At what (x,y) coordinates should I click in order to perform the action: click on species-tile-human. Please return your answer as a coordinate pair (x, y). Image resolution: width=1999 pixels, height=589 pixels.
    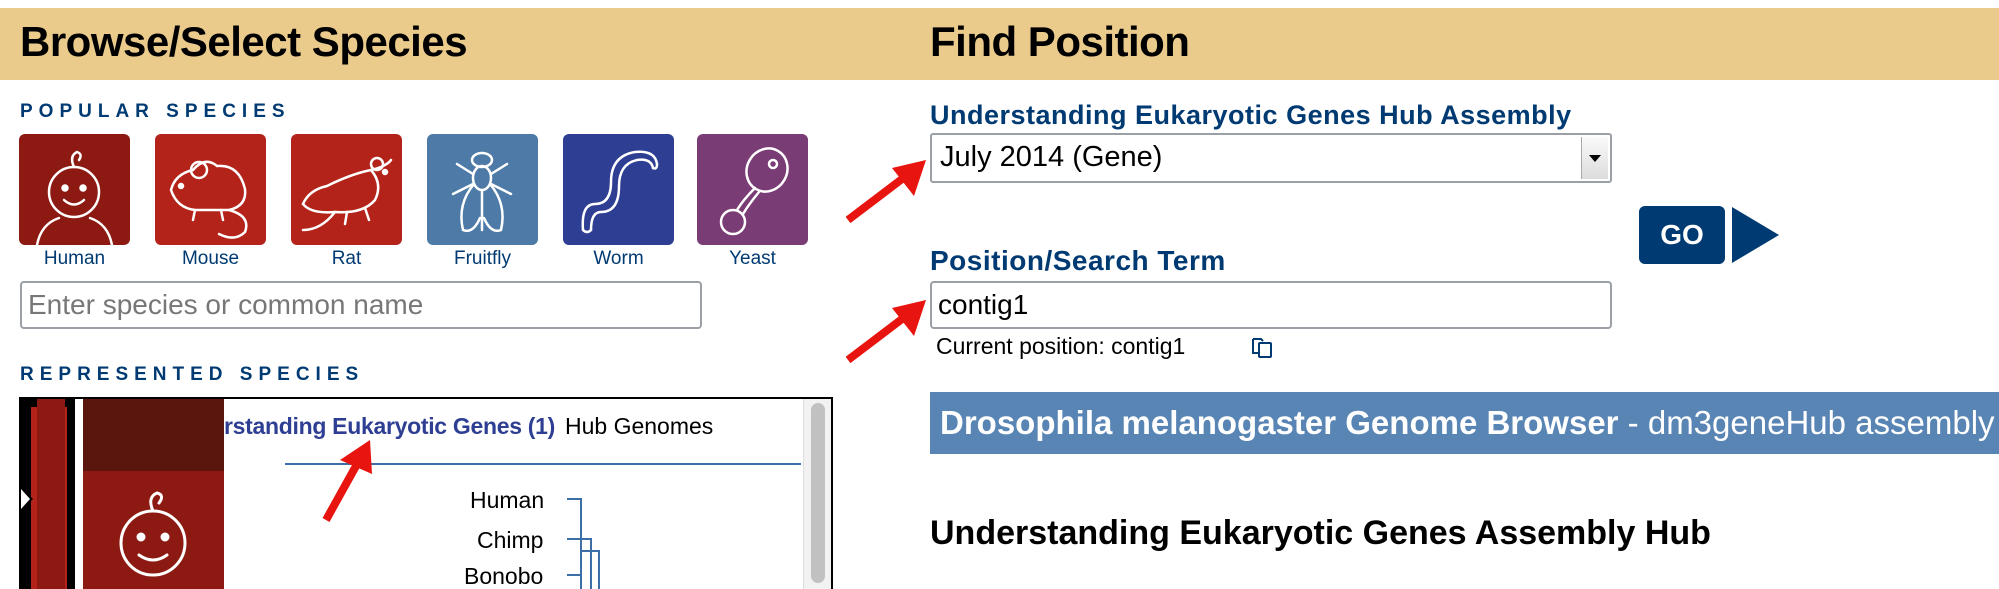
    Looking at the image, I should click on (74, 189).